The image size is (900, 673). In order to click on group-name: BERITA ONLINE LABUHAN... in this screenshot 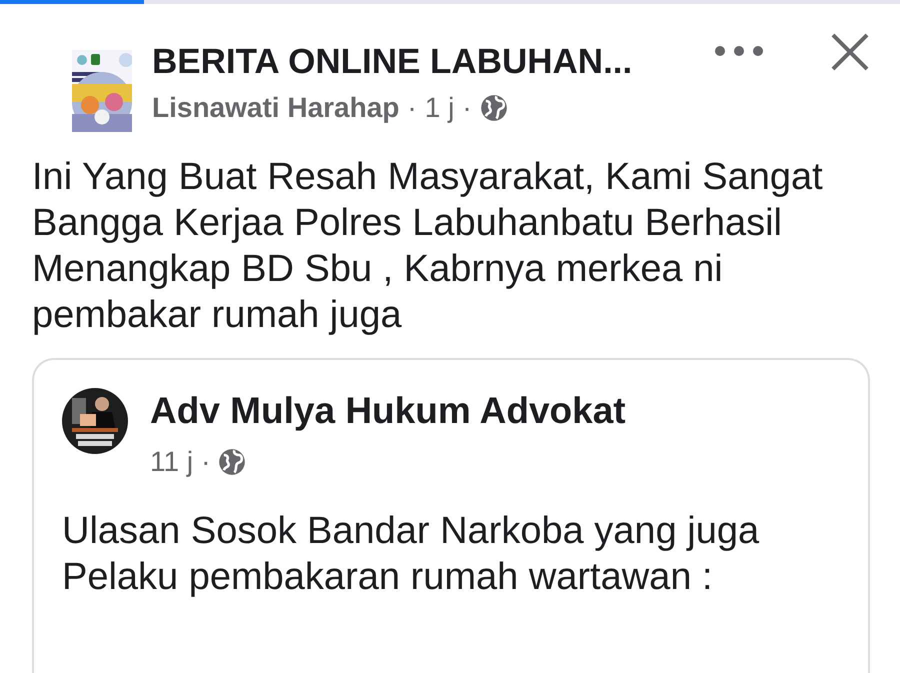, I will do `click(424, 62)`.